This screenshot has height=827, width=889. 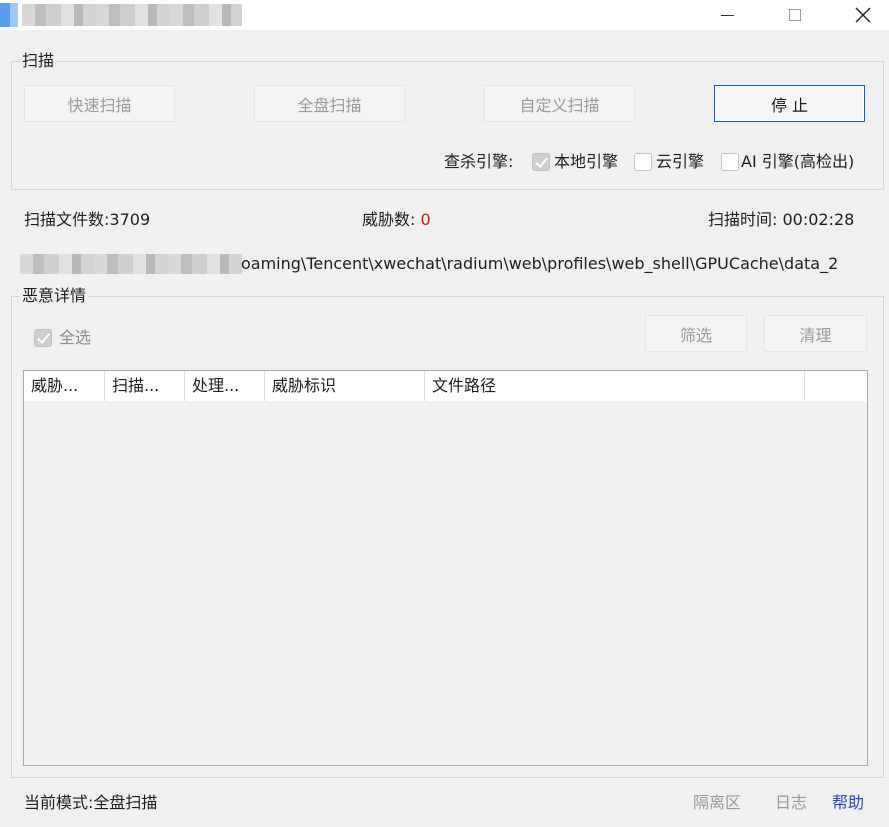 What do you see at coordinates (479, 161) in the screenshot?
I see `engine-label: 查杀引擎:` at bounding box center [479, 161].